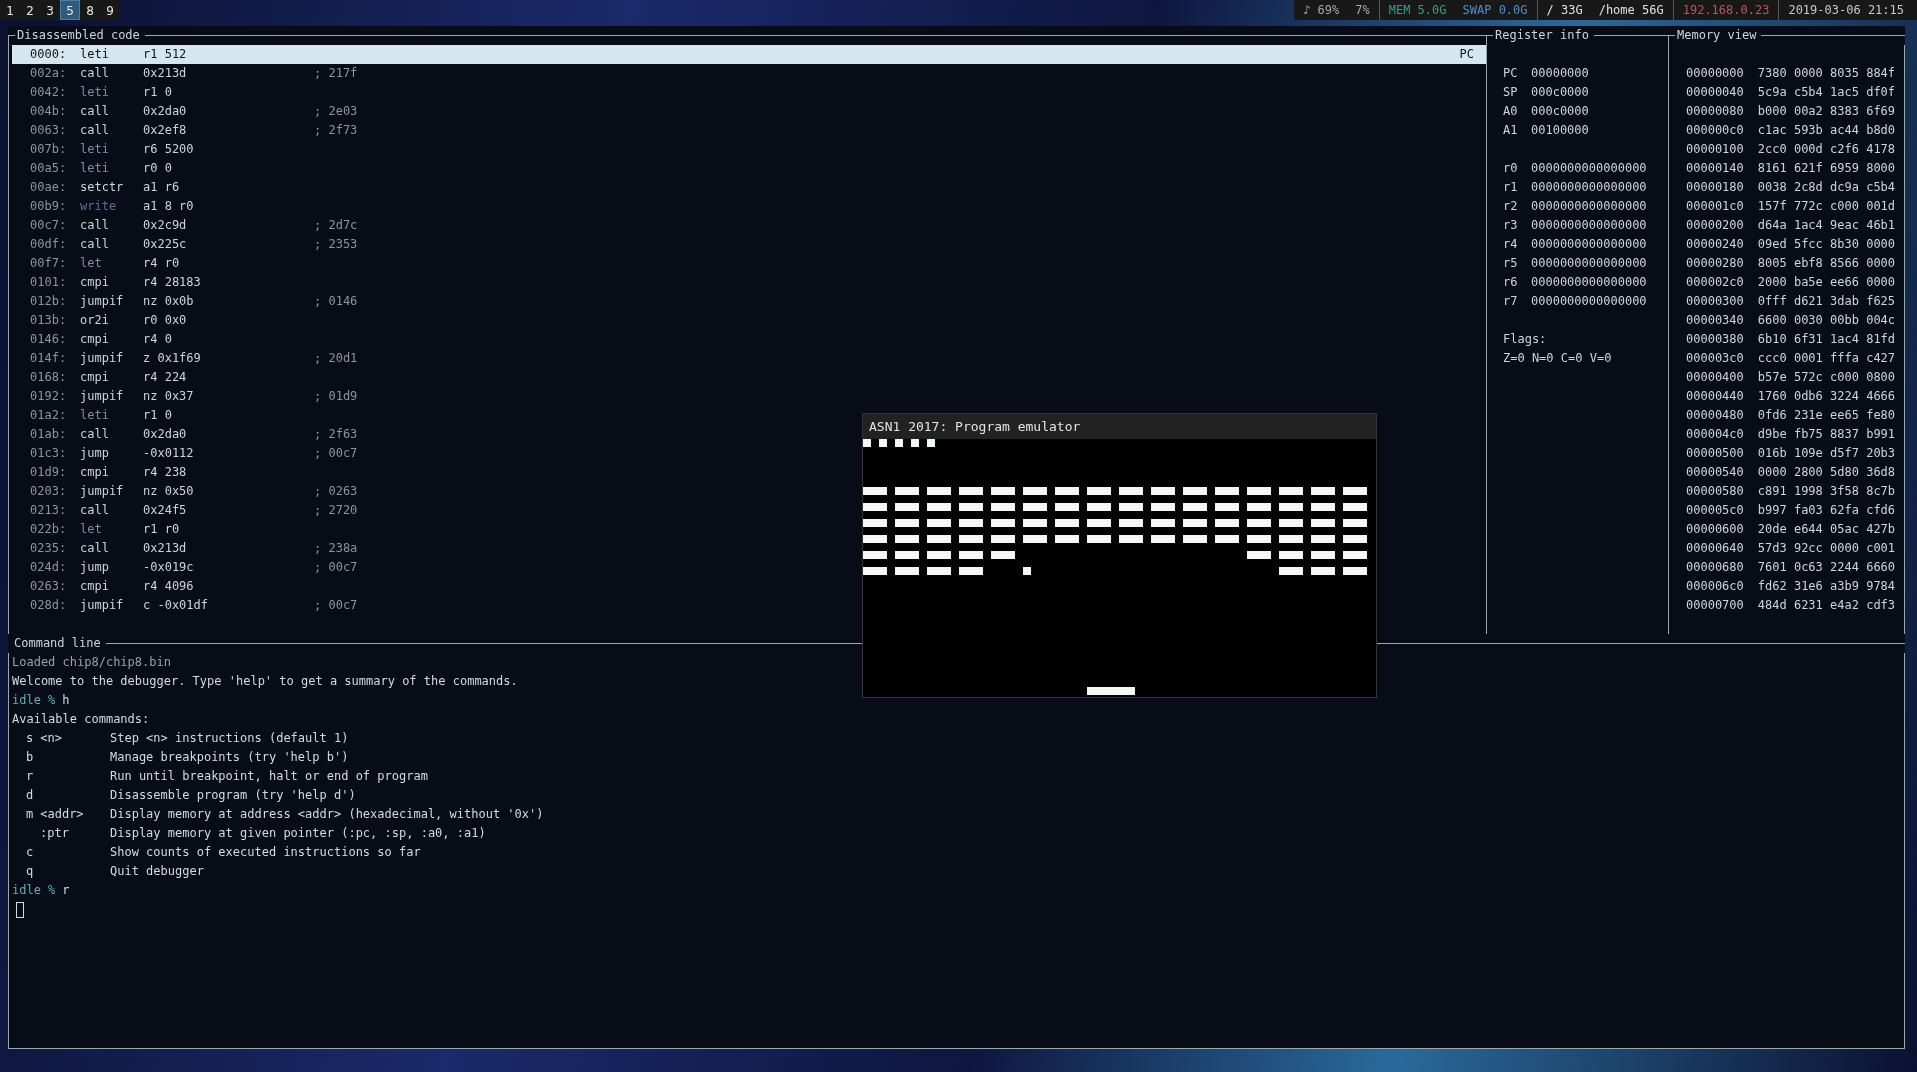  What do you see at coordinates (1826, 168) in the screenshot?
I see `memory-words: 8161 621f 6959 8000` at bounding box center [1826, 168].